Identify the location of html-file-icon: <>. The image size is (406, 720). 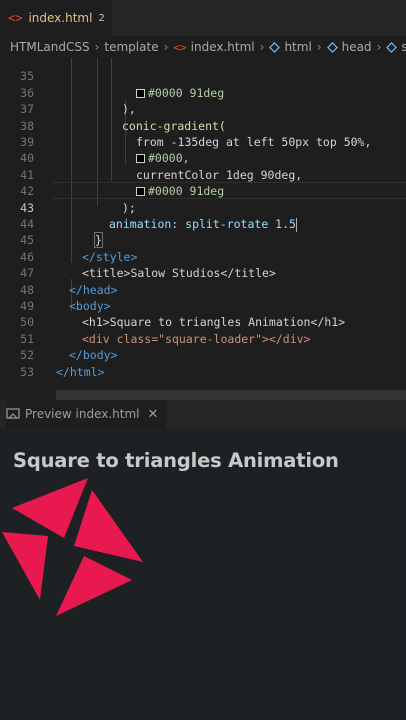
(15, 18).